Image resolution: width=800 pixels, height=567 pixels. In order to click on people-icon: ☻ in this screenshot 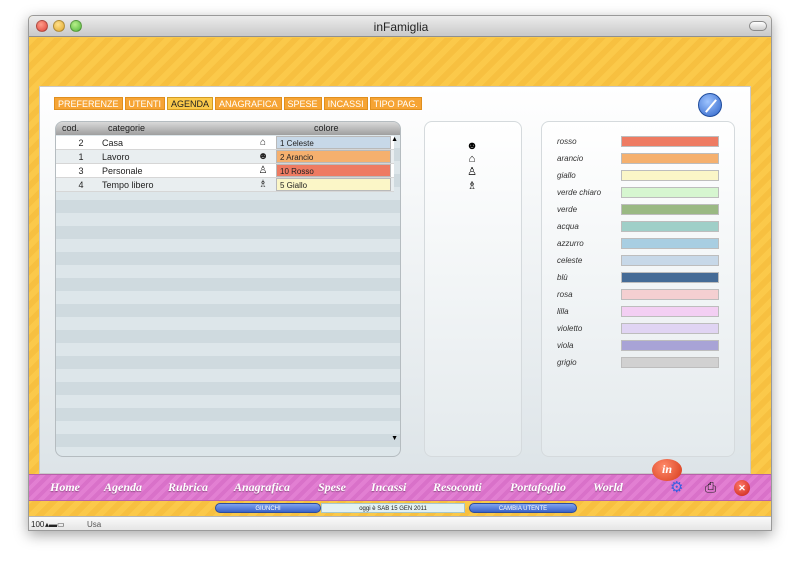, I will do `click(472, 146)`.